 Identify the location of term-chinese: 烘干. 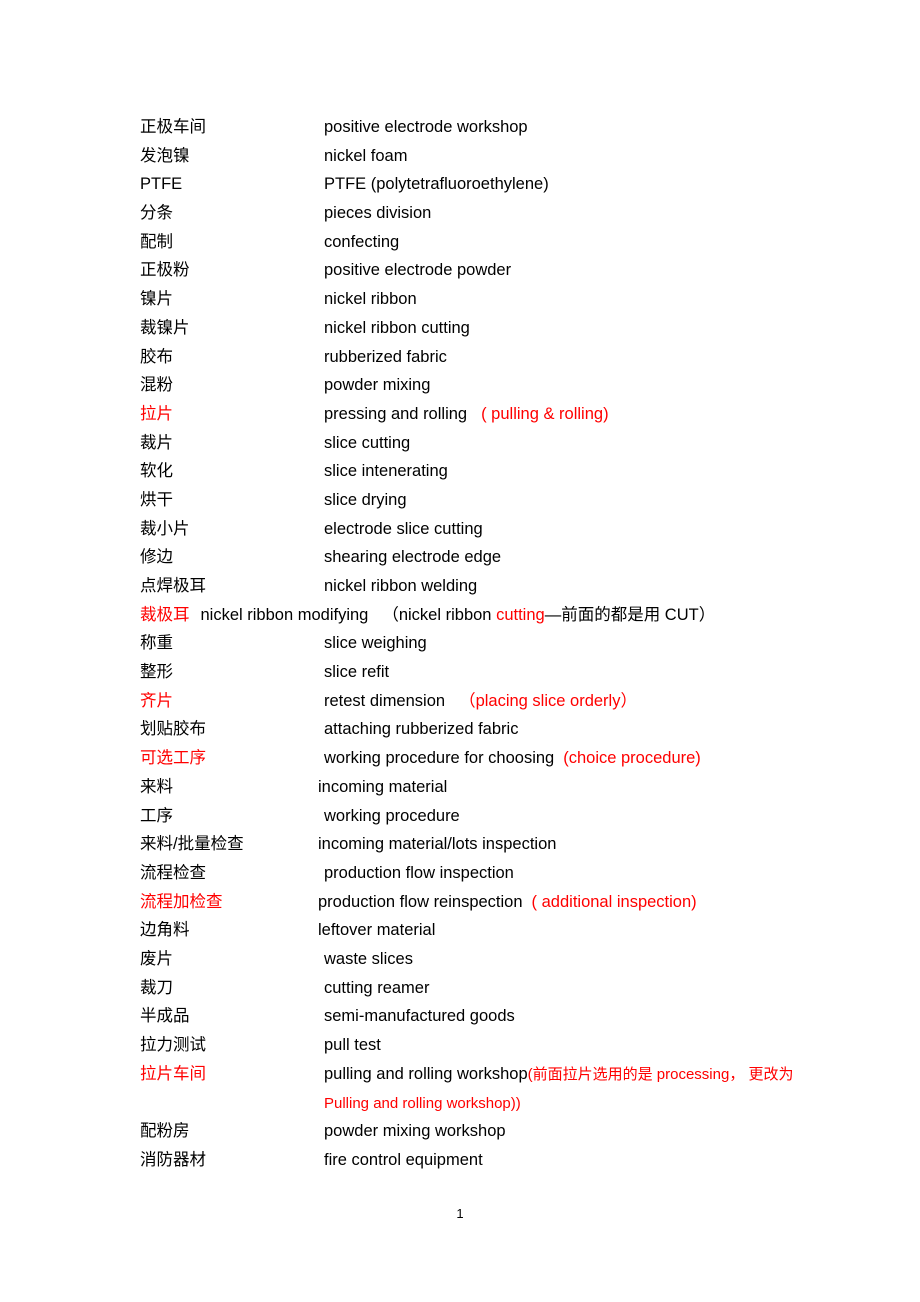
(156, 499).